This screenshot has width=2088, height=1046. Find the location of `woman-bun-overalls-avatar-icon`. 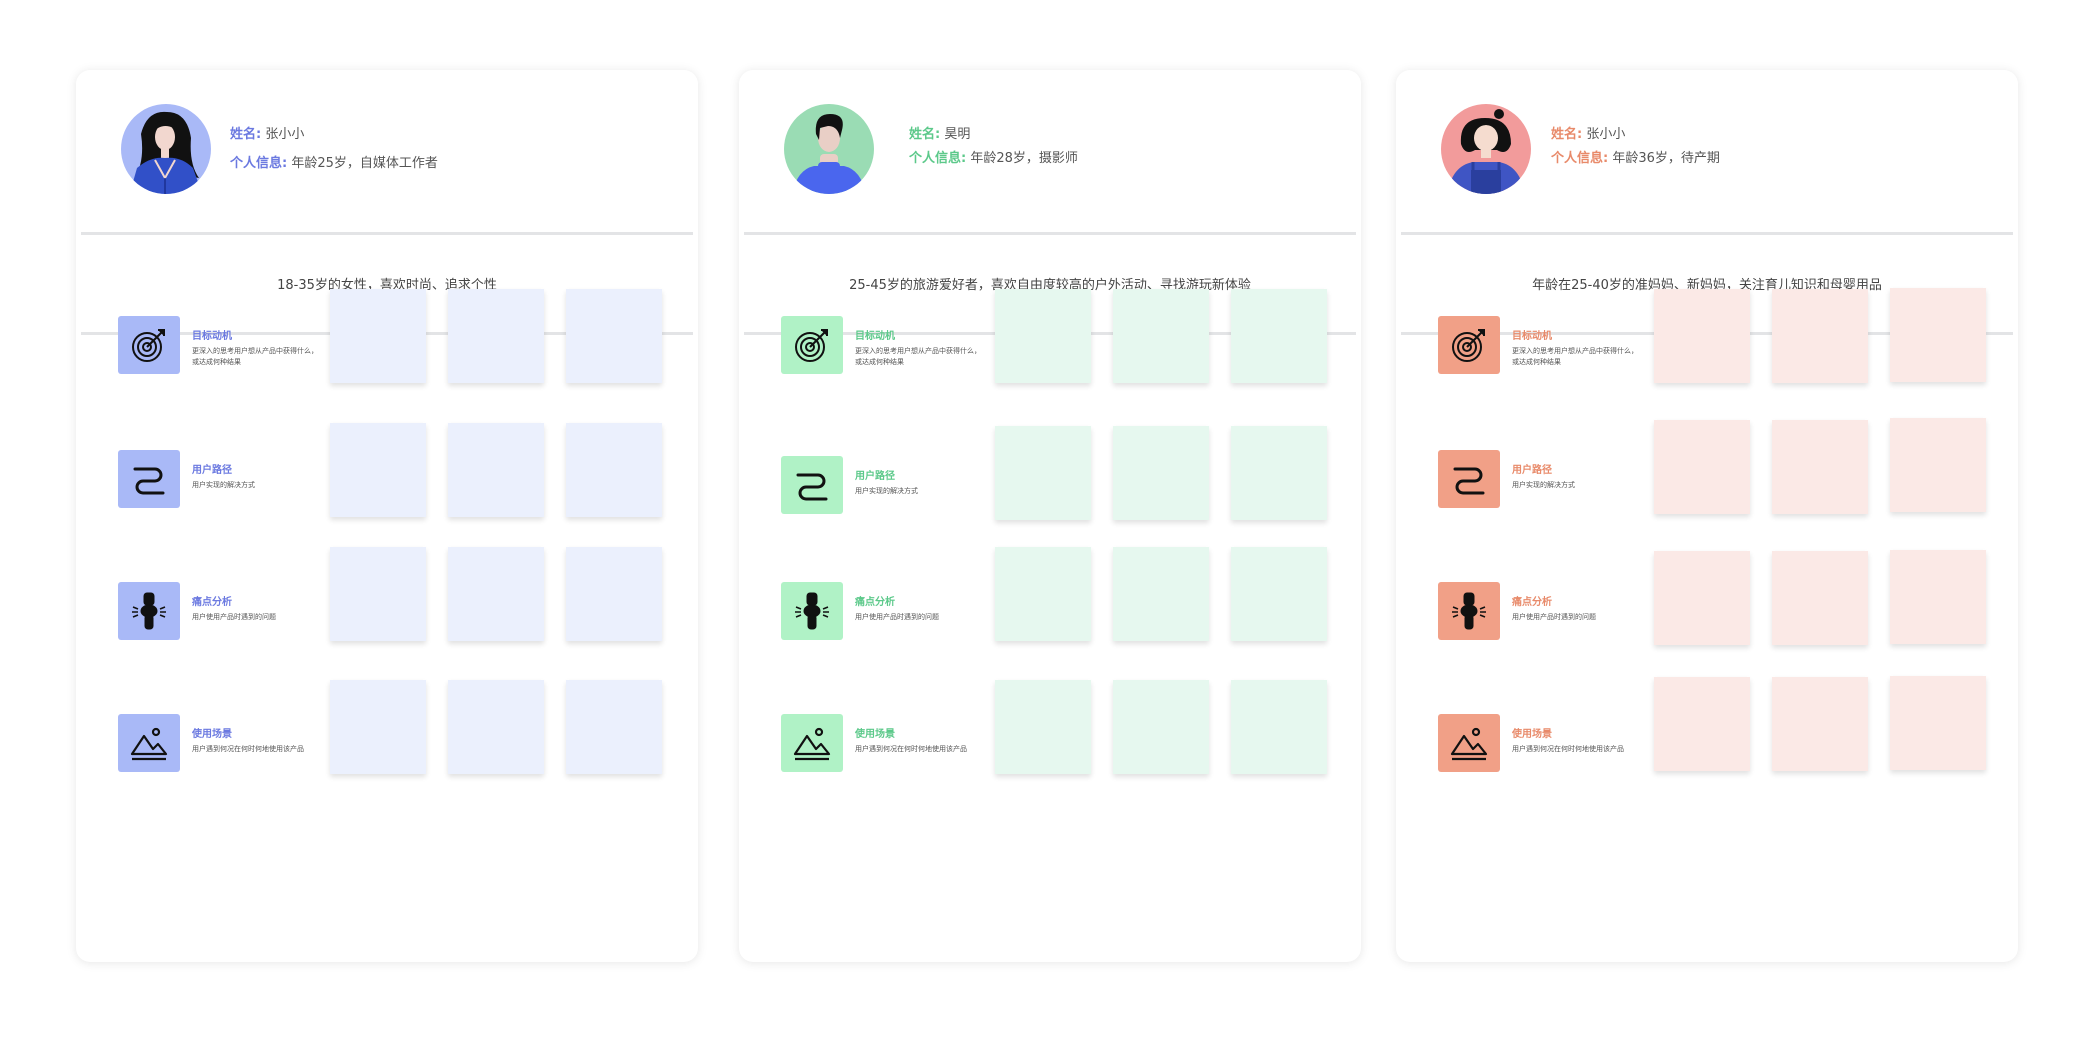

woman-bun-overalls-avatar-icon is located at coordinates (1486, 149).